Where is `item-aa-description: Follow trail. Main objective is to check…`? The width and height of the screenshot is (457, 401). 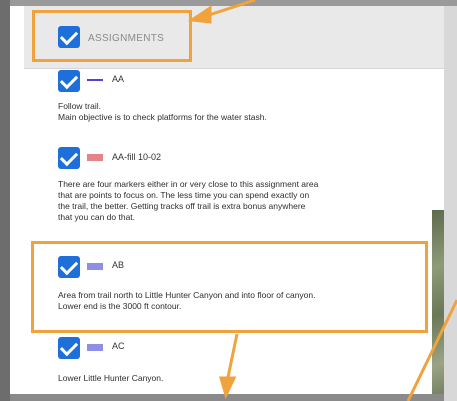
item-aa-description: Follow trail. Main objective is to check… is located at coordinates (250, 112).